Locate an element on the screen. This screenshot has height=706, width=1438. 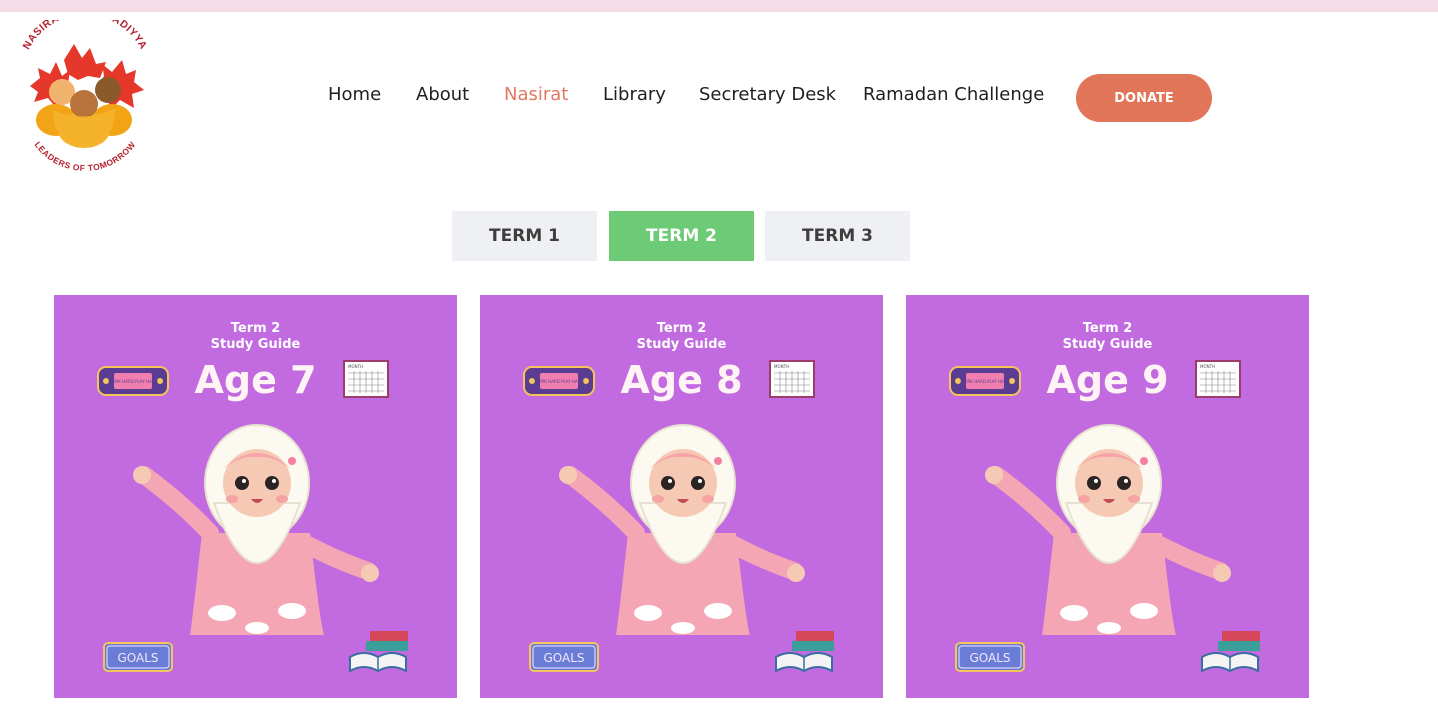
tab-term-3: TERM 3 is located at coordinates (837, 236).